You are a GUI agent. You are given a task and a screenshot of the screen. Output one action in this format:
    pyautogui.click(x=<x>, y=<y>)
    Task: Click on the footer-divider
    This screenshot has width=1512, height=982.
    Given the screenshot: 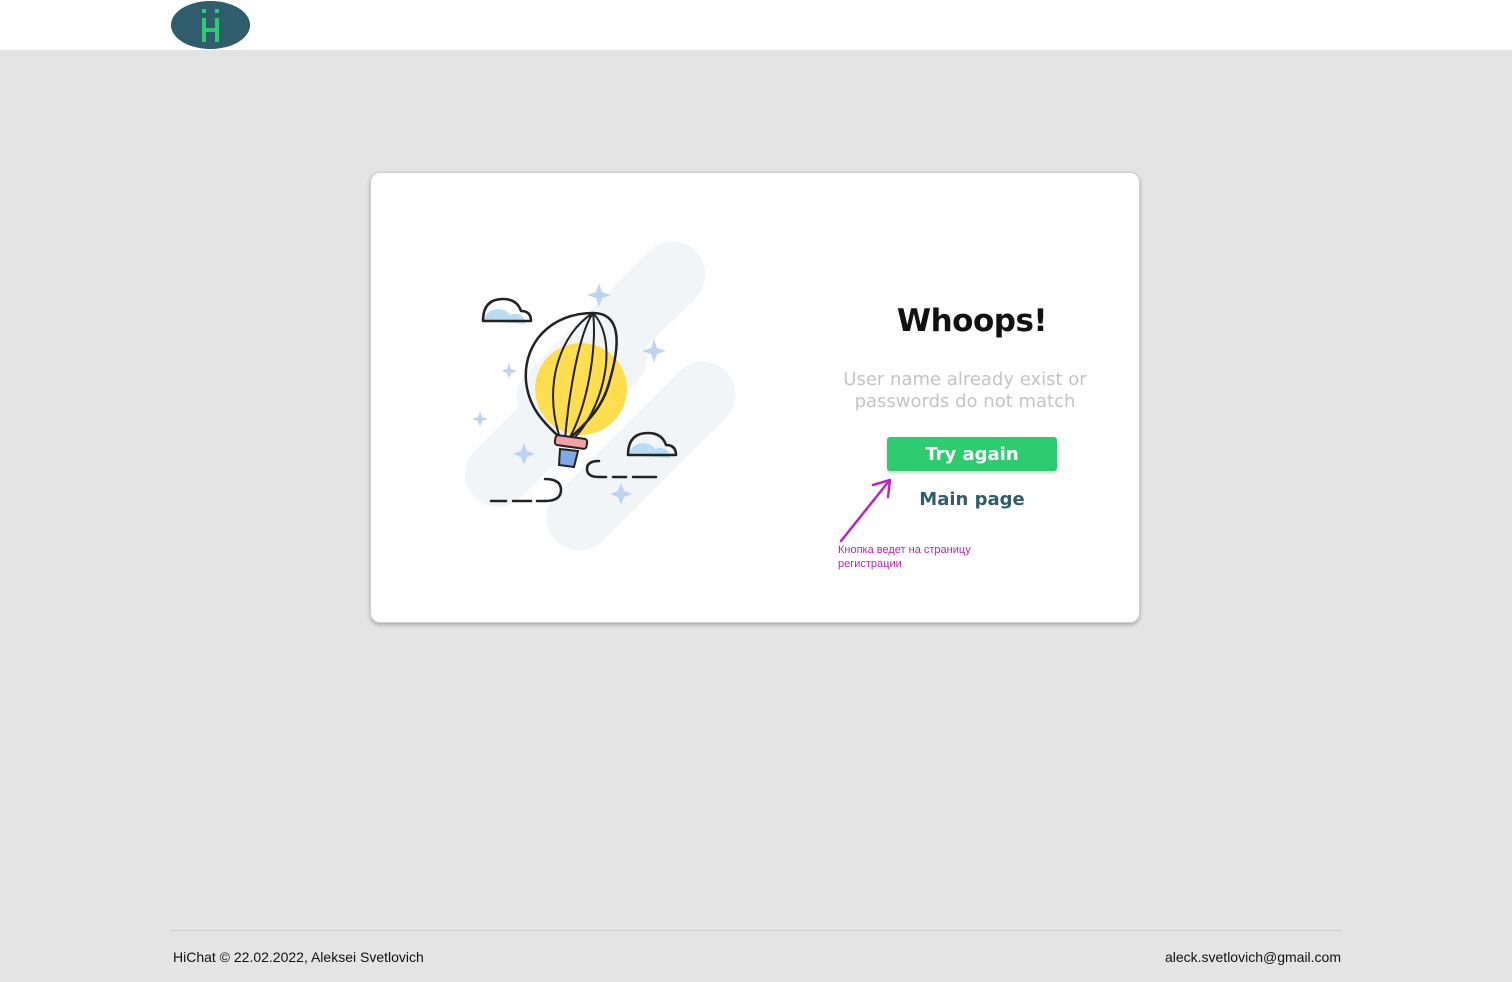 What is the action you would take?
    pyautogui.click(x=756, y=930)
    